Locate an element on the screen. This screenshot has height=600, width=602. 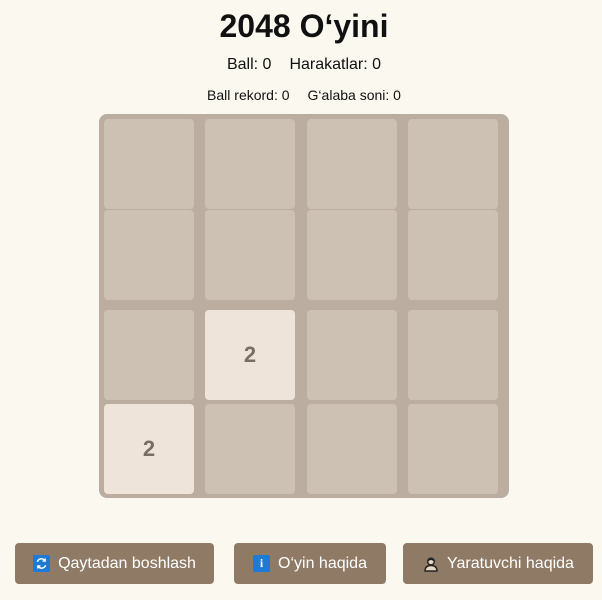
record-value: 0 is located at coordinates (285, 95).